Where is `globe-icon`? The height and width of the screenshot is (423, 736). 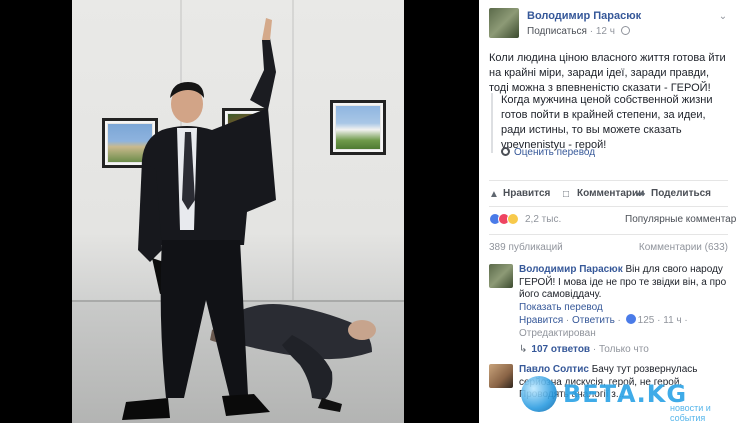 globe-icon is located at coordinates (625, 30).